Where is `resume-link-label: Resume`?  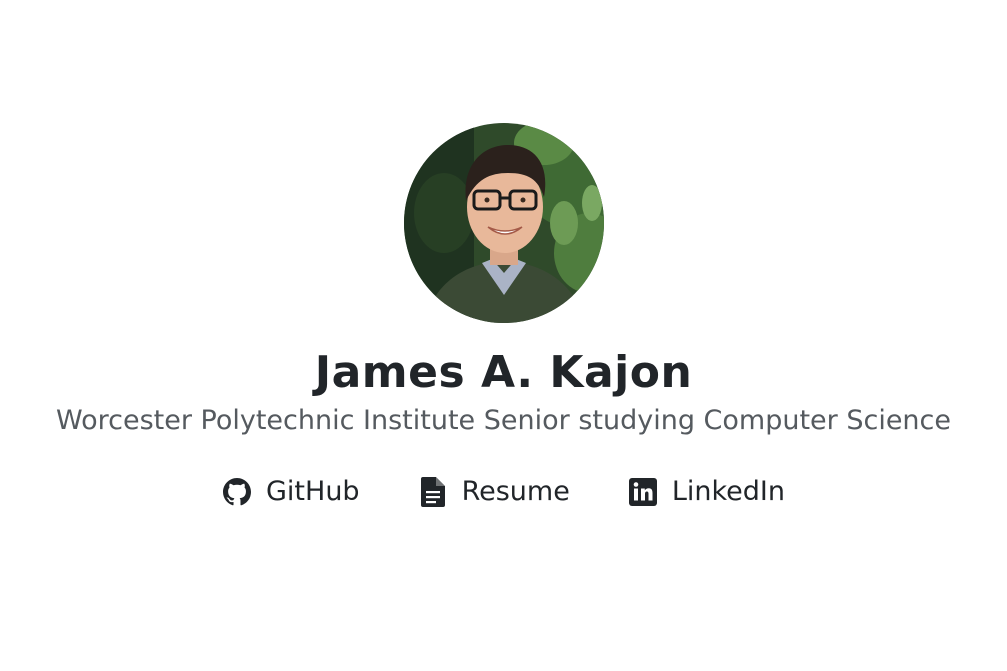 resume-link-label: Resume is located at coordinates (515, 491).